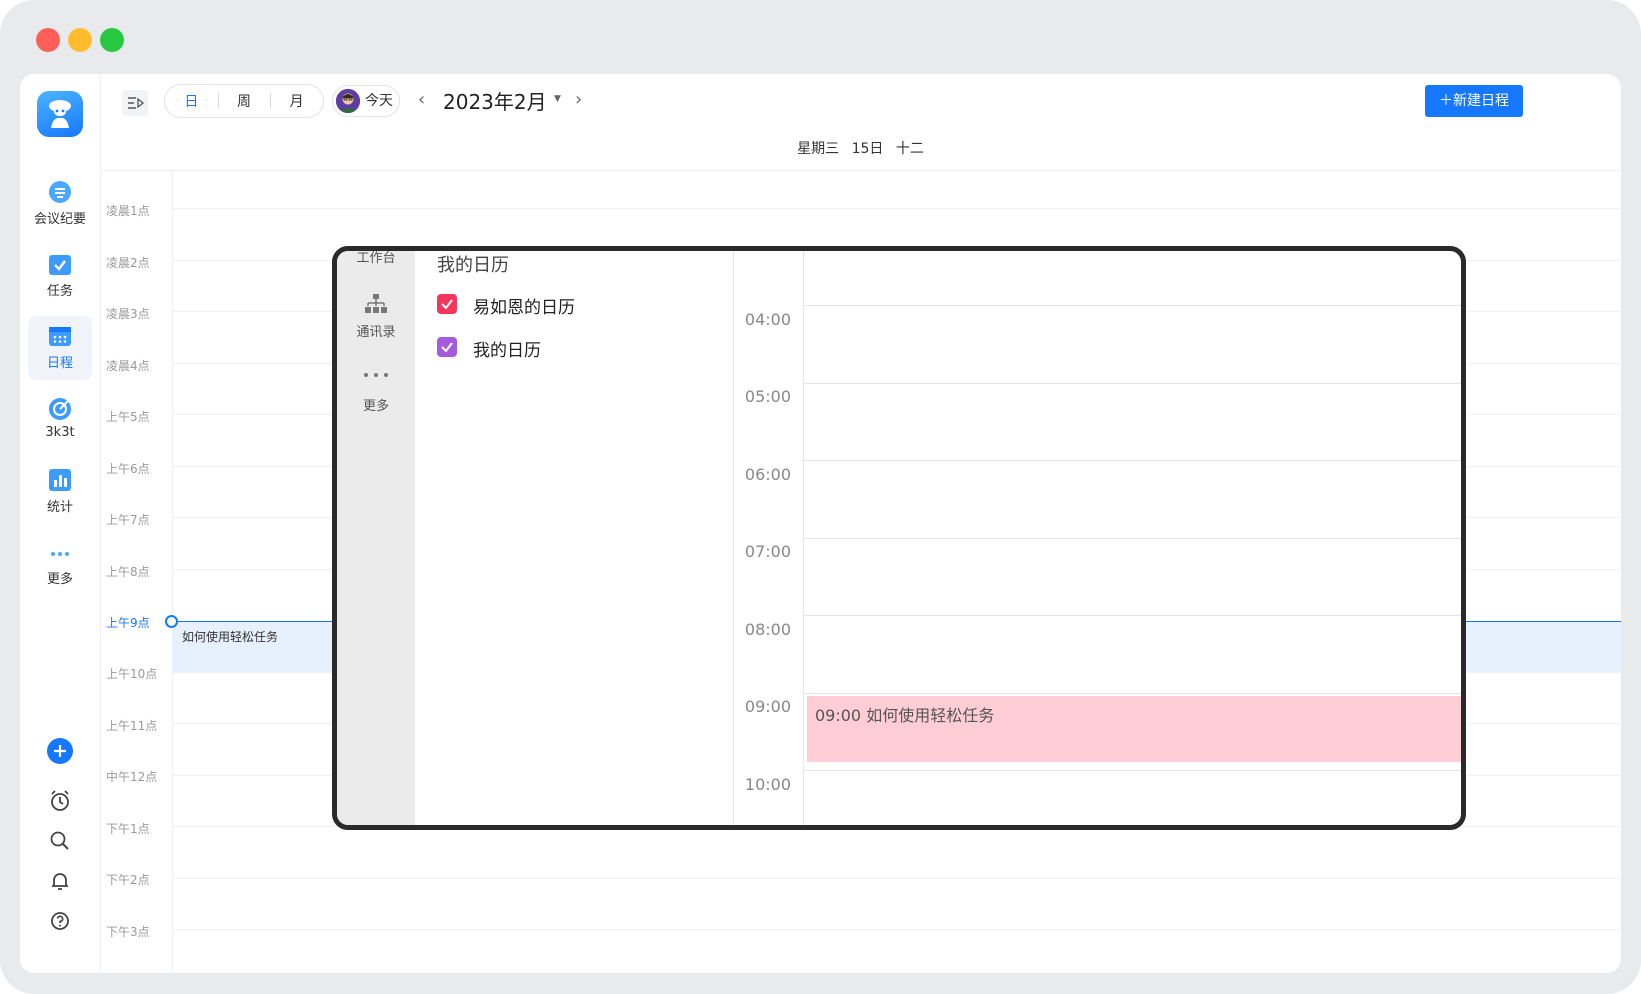 The height and width of the screenshot is (994, 1641). What do you see at coordinates (905, 715) in the screenshot?
I see `zoom-event-text: 09:00 如何使用轻松任务` at bounding box center [905, 715].